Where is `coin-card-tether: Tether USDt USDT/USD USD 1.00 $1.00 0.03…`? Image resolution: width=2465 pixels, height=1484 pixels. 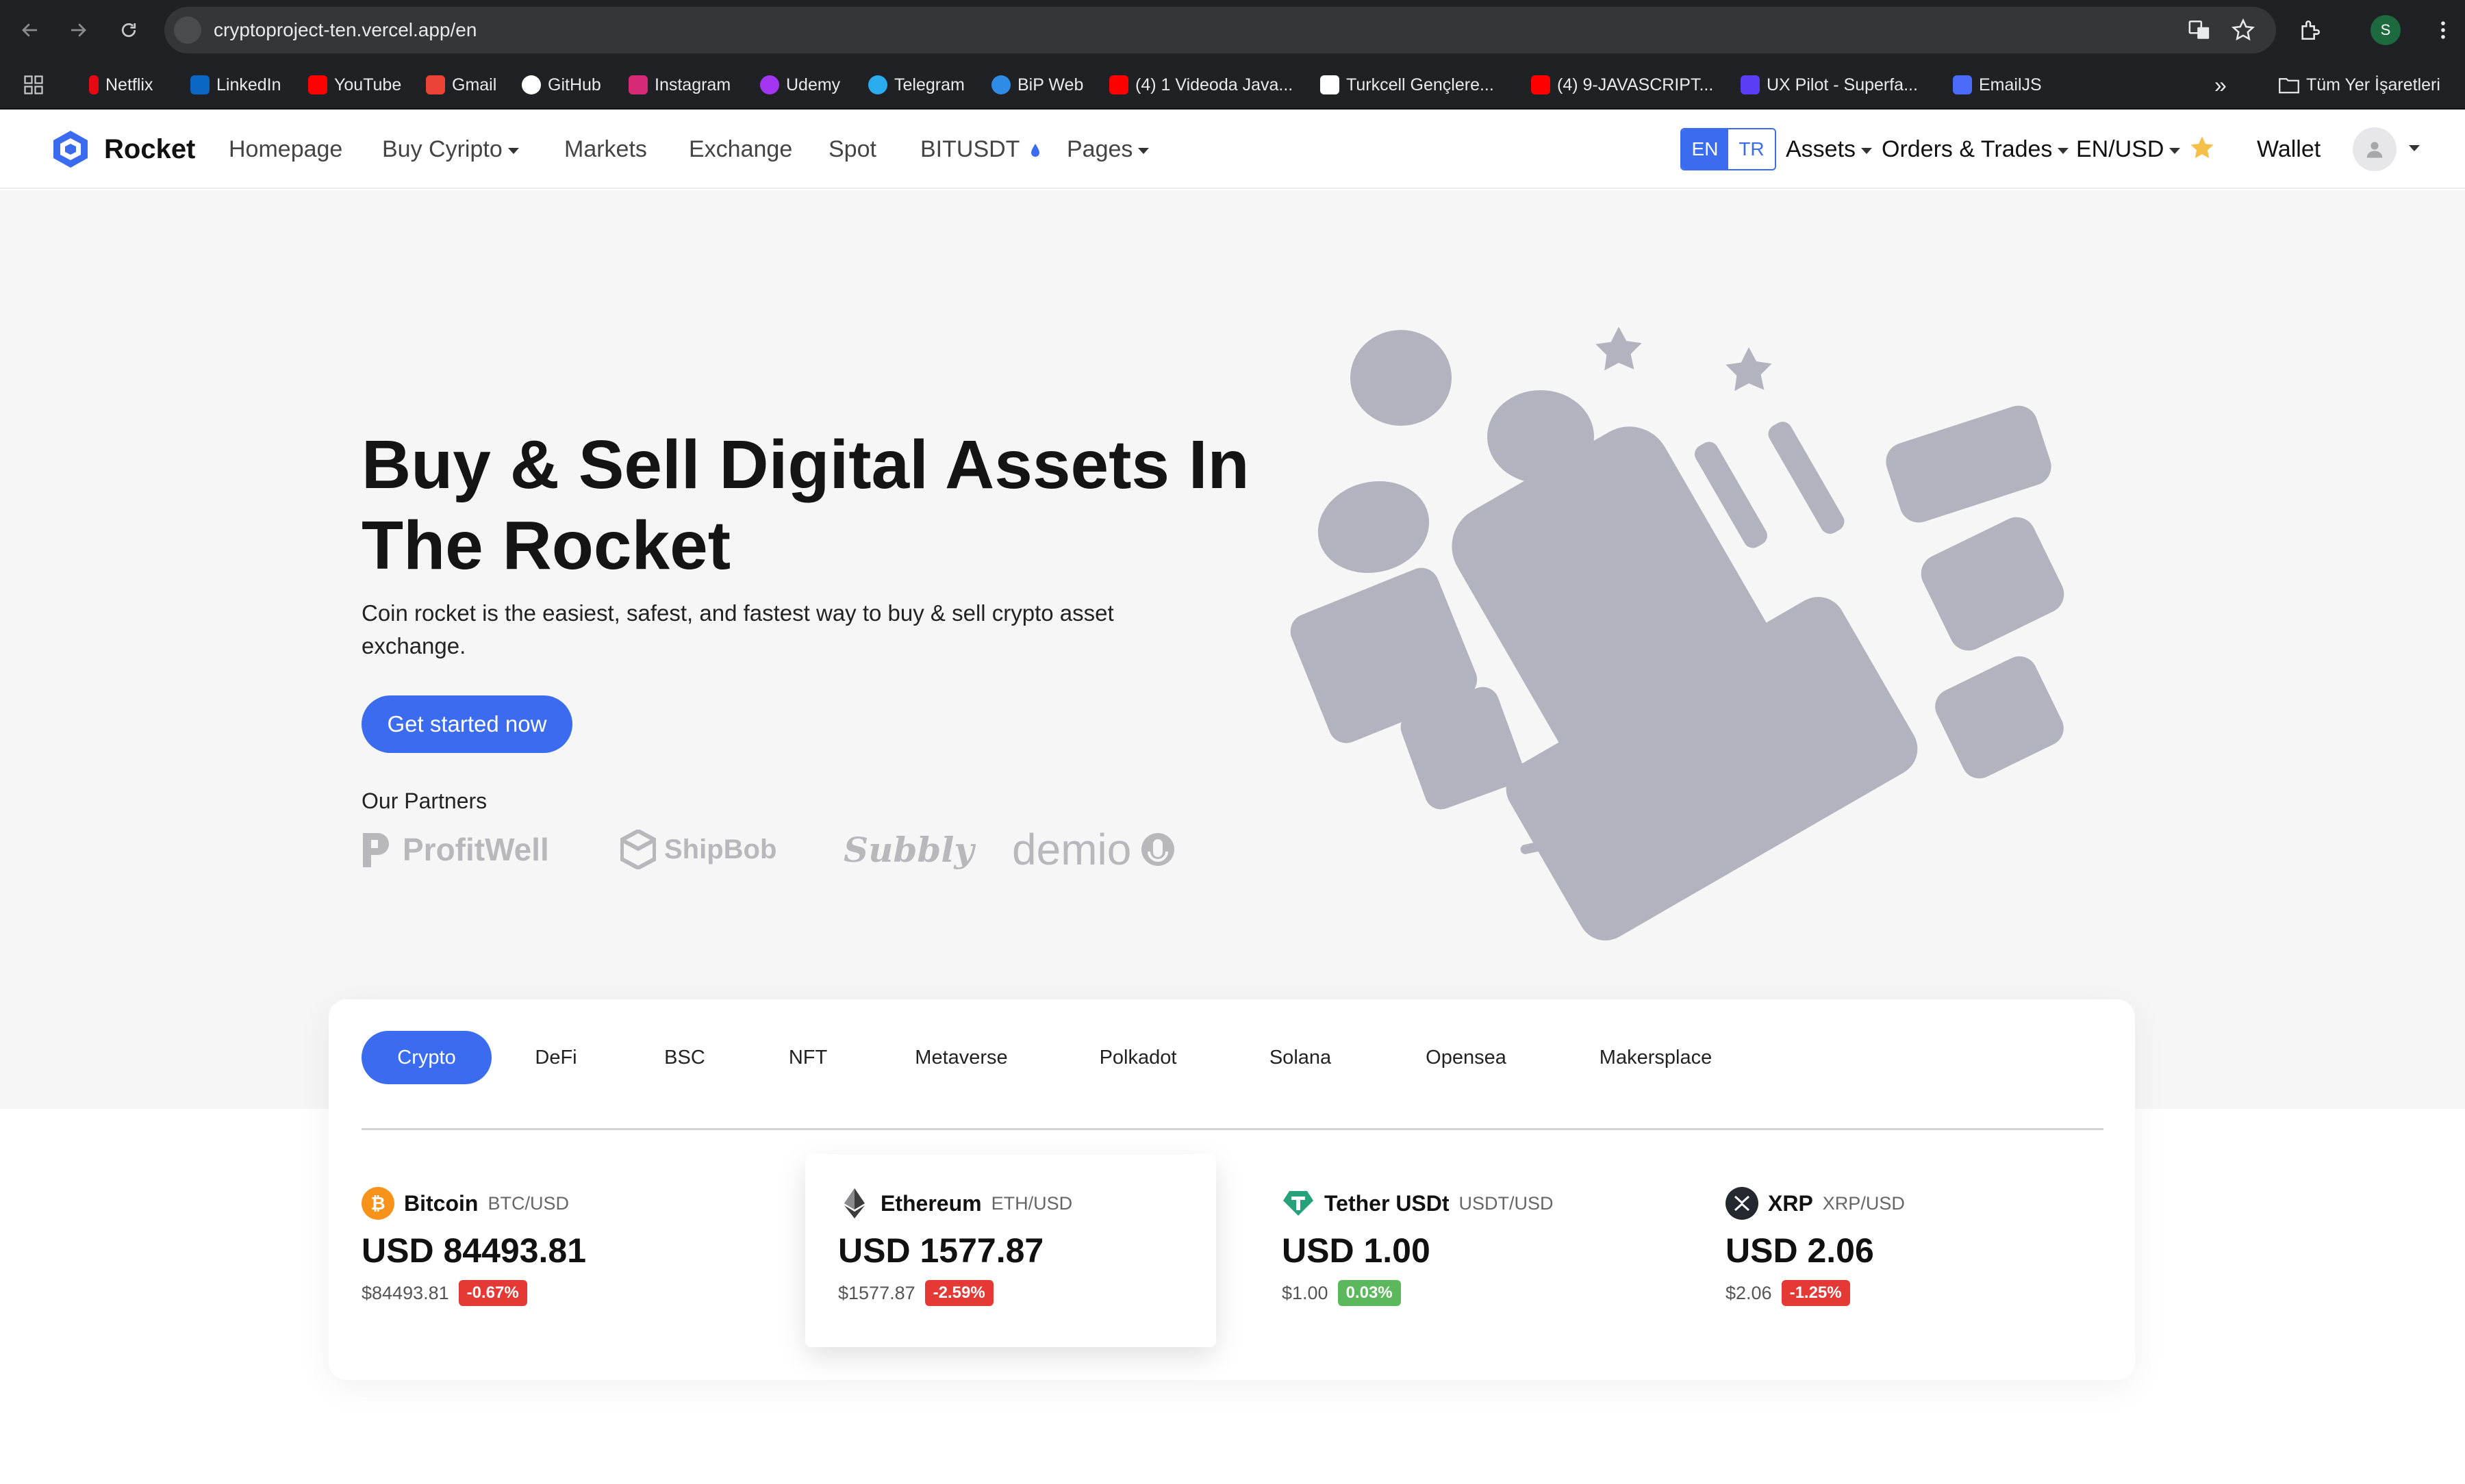 coin-card-tether: Tether USDt USDT/USD USD 1.00 $1.00 0.03… is located at coordinates (1454, 1250).